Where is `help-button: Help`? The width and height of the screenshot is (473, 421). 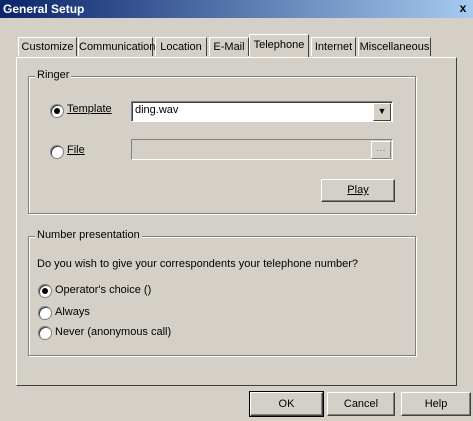 help-button: Help is located at coordinates (436, 404).